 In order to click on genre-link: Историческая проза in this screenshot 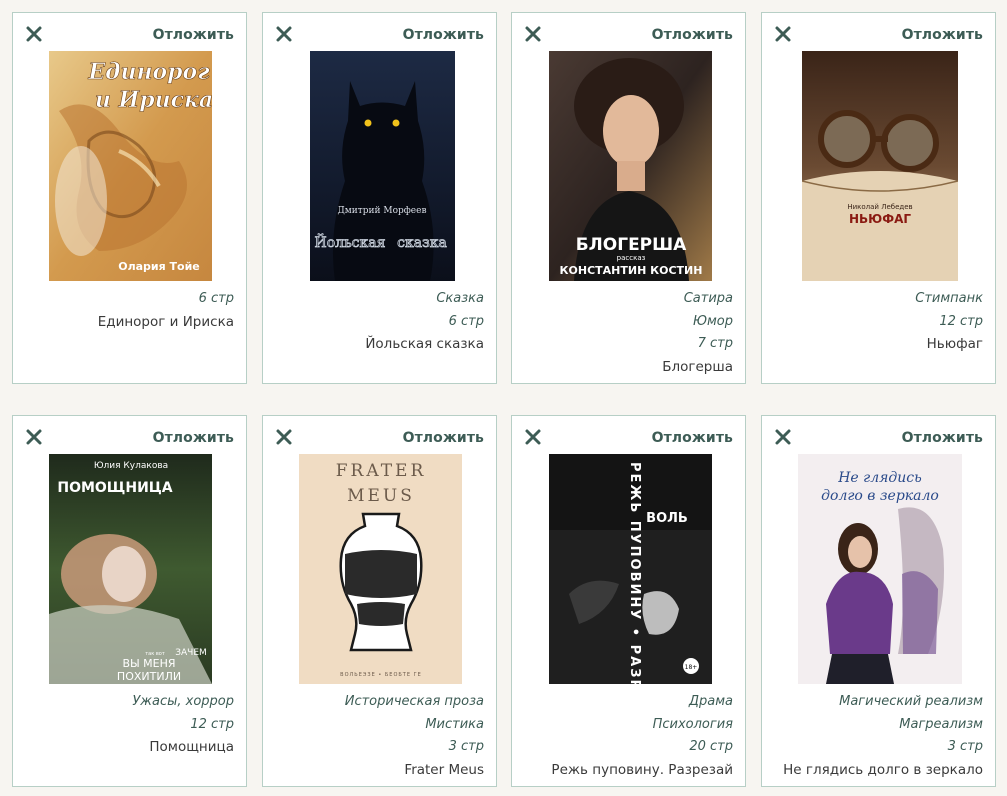, I will do `click(377, 702)`.